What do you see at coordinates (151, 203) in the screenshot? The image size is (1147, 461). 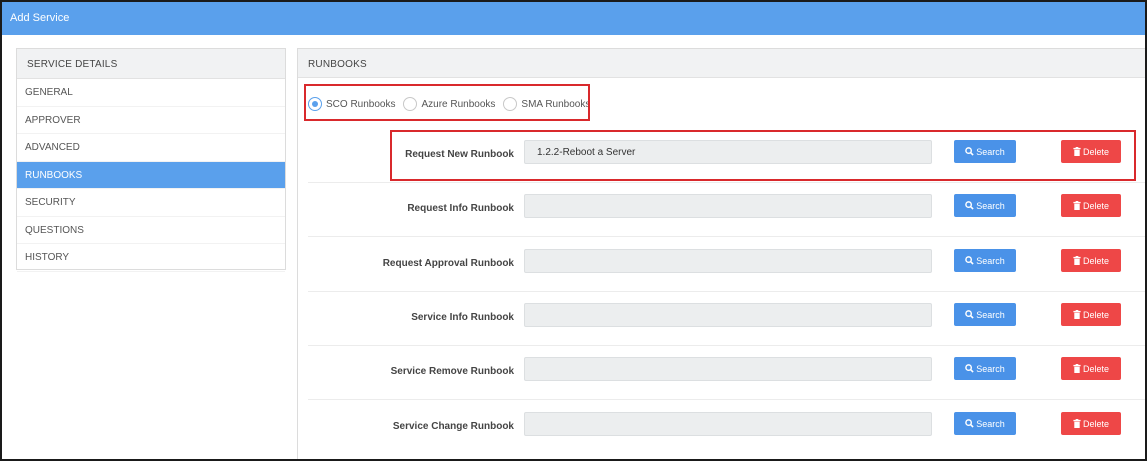 I see `sidebar-item-security: SECURITY` at bounding box center [151, 203].